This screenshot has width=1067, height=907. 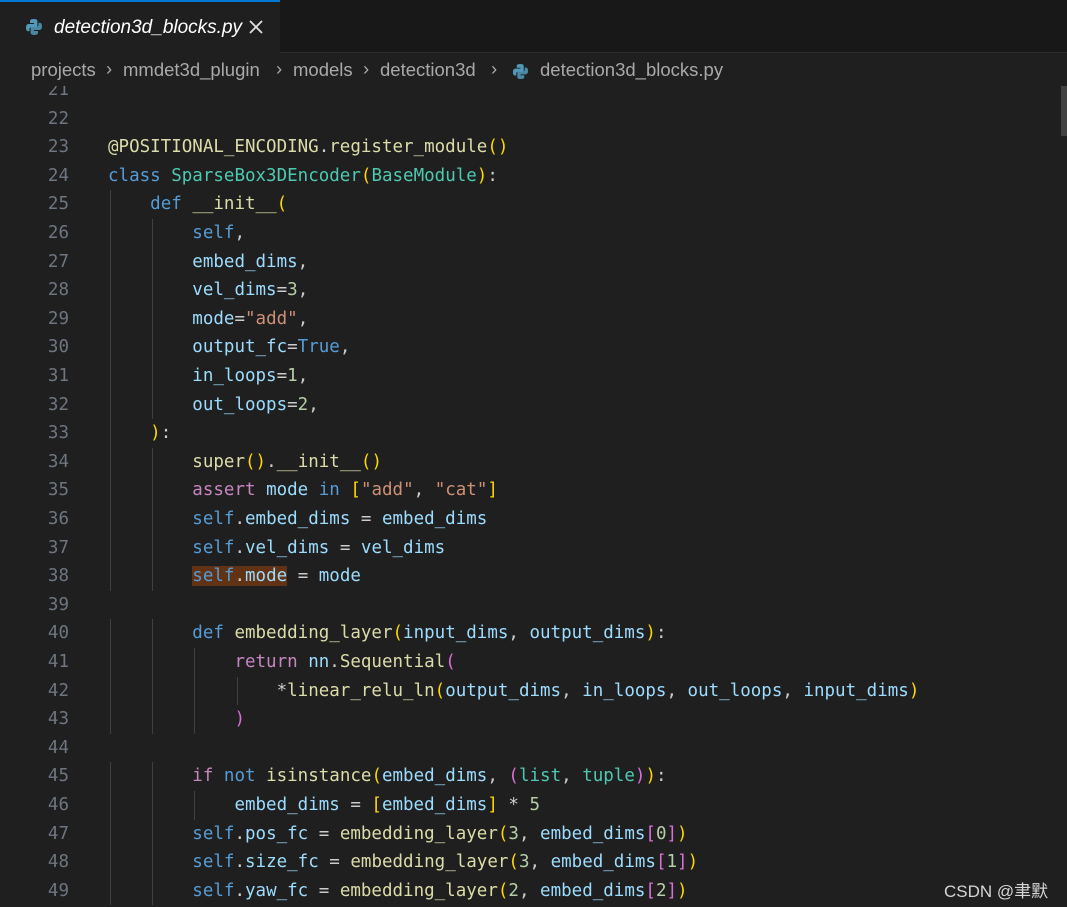 What do you see at coordinates (287, 461) in the screenshot?
I see `line-code: super().__init__()` at bounding box center [287, 461].